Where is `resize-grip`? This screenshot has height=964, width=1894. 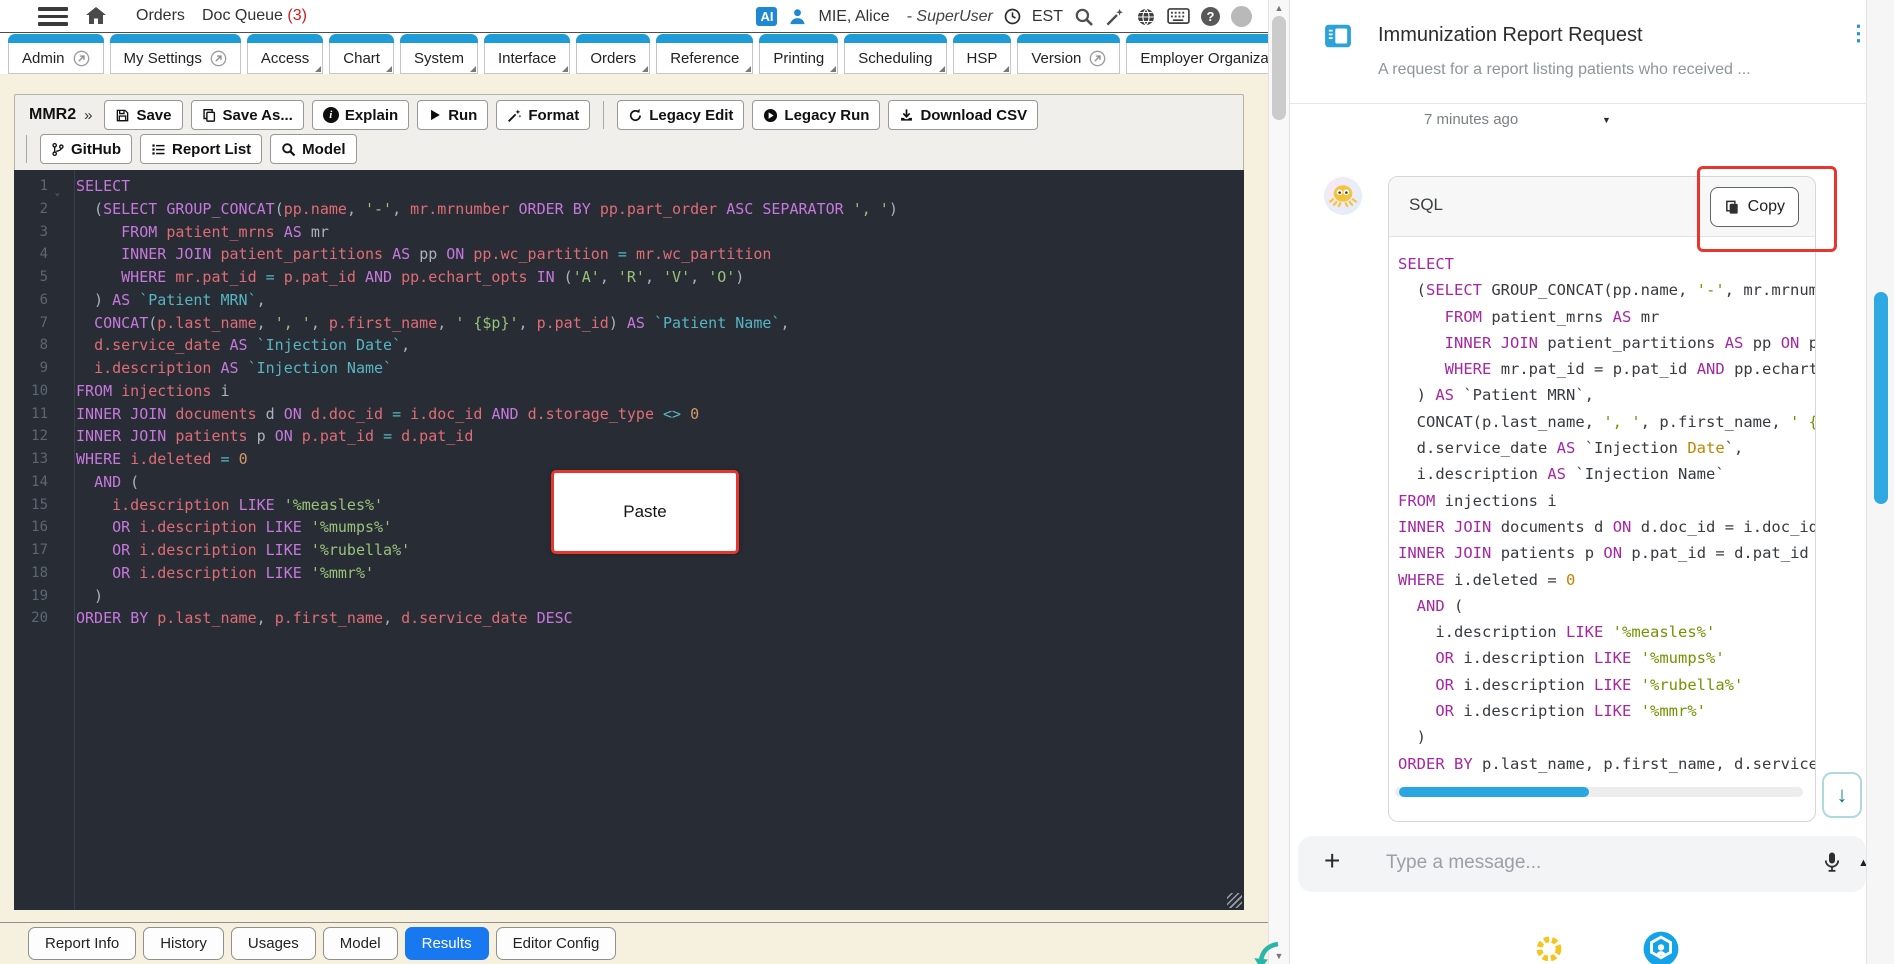
resize-grip is located at coordinates (1234, 900).